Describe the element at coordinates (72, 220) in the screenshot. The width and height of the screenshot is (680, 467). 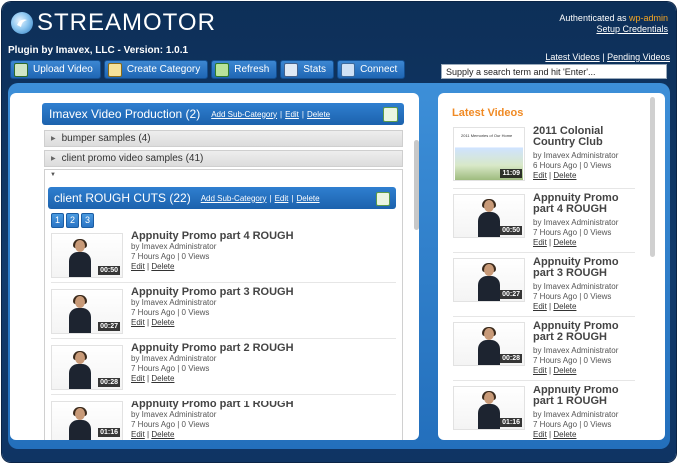
I see `page-2-button: 2` at that location.